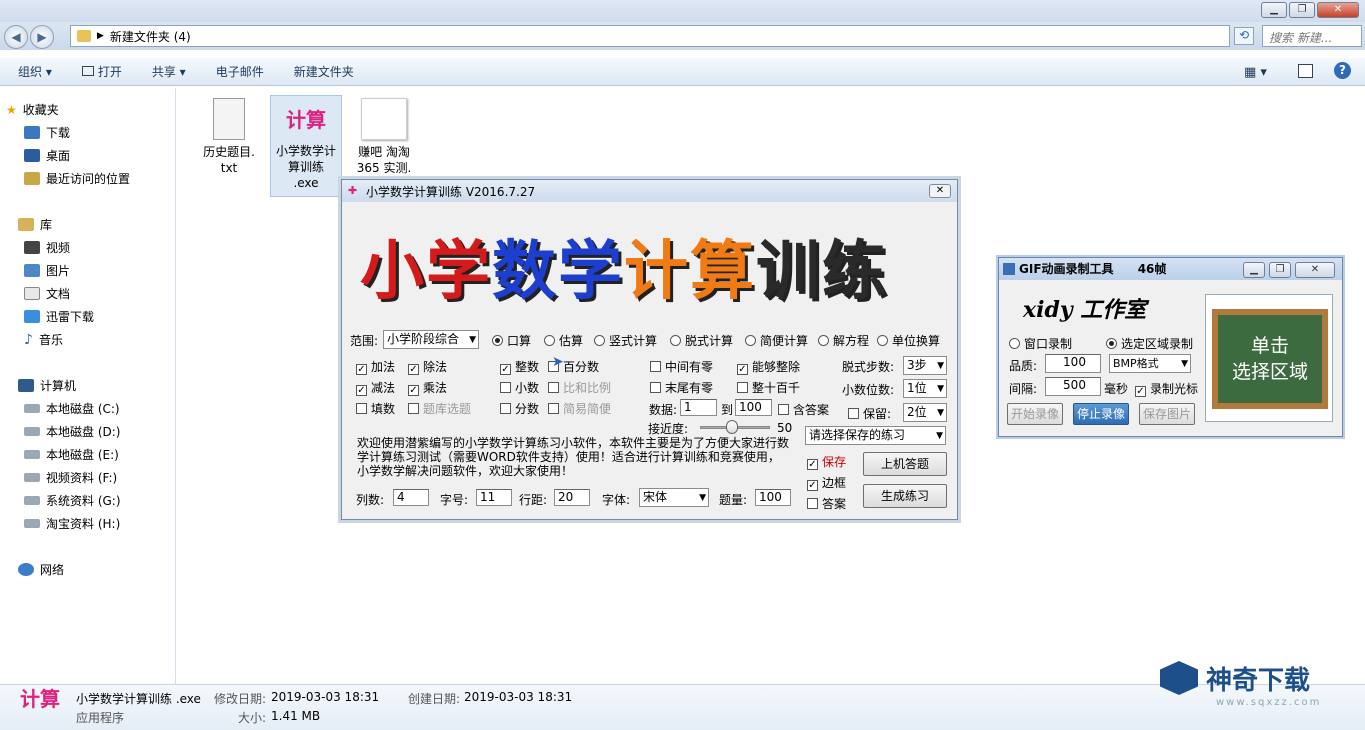 Image resolution: width=1365 pixels, height=730 pixels. What do you see at coordinates (563, 340) in the screenshot?
I see `mode-radio-gusuan: 估算` at bounding box center [563, 340].